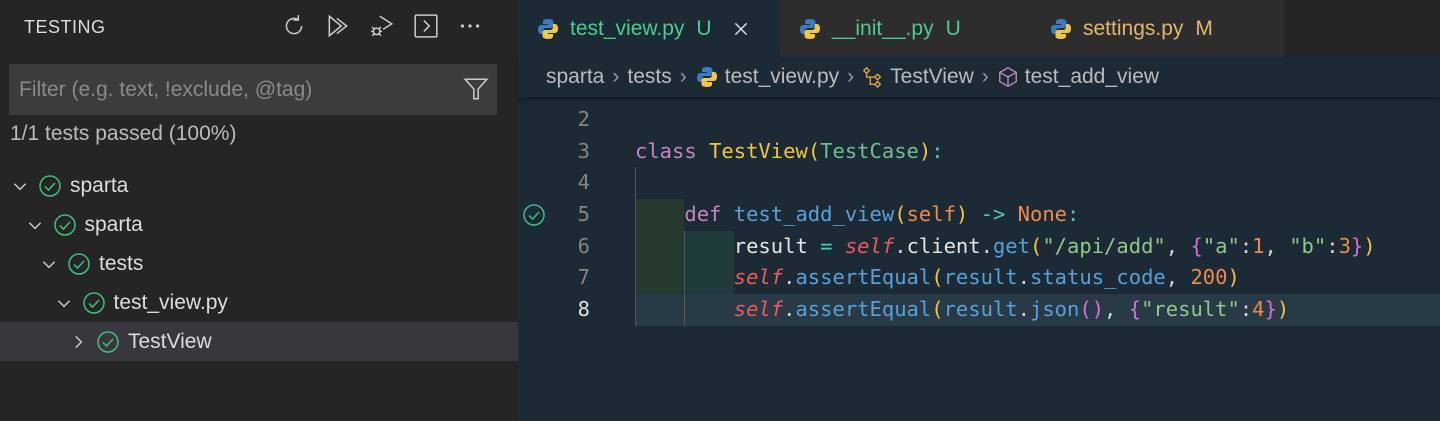  Describe the element at coordinates (1133, 28) in the screenshot. I see `tab-label: settings.py` at that location.